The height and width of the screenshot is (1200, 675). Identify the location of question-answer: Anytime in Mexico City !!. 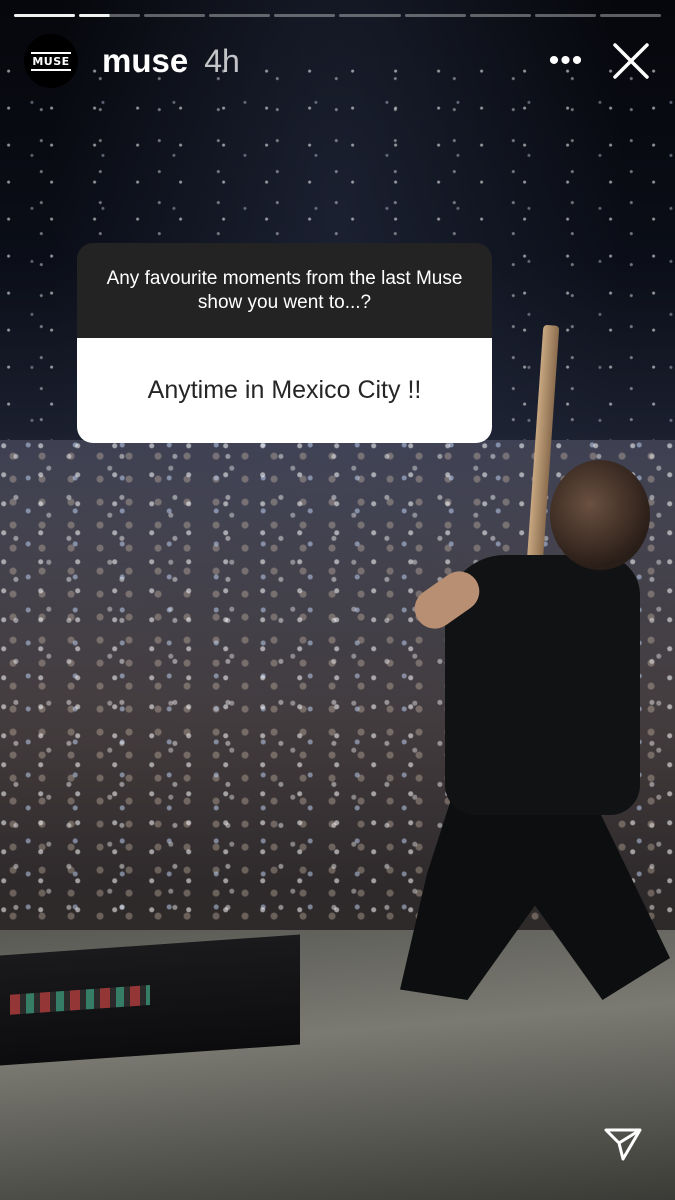
(284, 390).